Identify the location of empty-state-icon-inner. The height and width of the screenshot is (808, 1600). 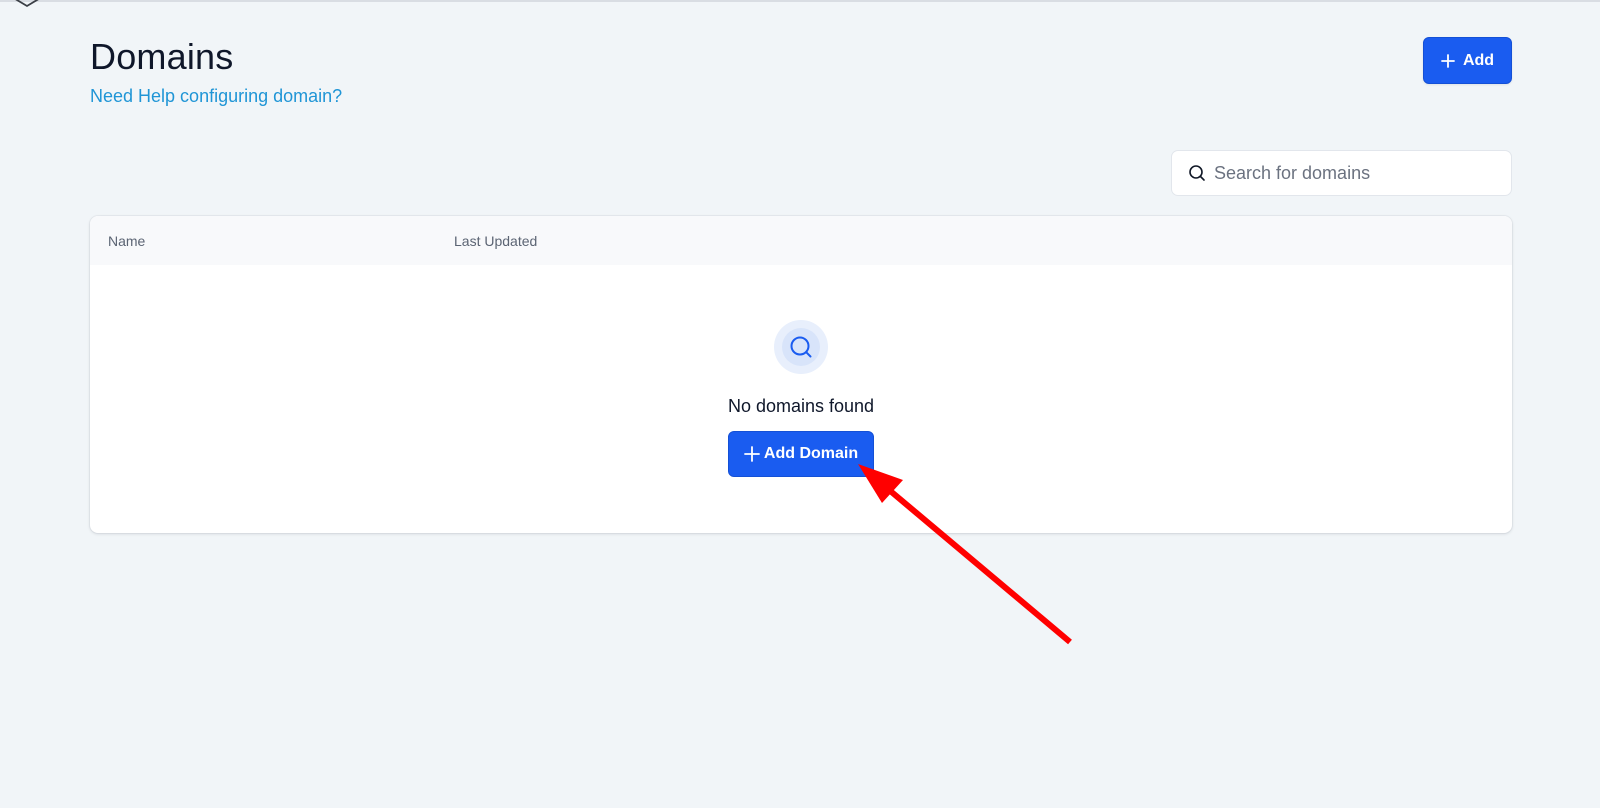
(801, 347).